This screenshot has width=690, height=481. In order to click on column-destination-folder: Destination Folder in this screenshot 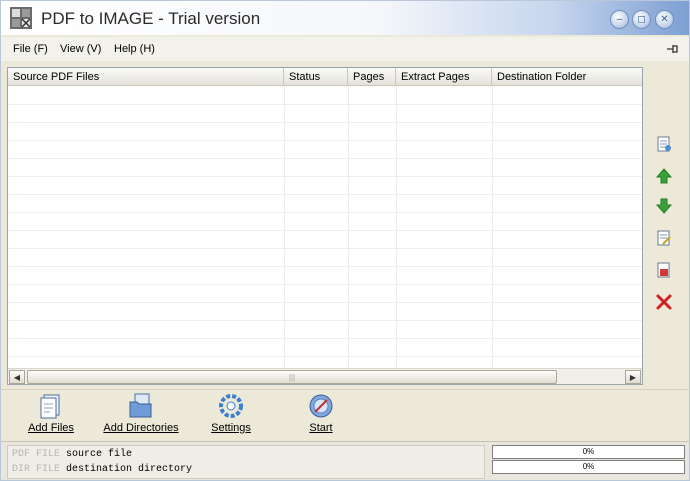, I will do `click(567, 77)`.